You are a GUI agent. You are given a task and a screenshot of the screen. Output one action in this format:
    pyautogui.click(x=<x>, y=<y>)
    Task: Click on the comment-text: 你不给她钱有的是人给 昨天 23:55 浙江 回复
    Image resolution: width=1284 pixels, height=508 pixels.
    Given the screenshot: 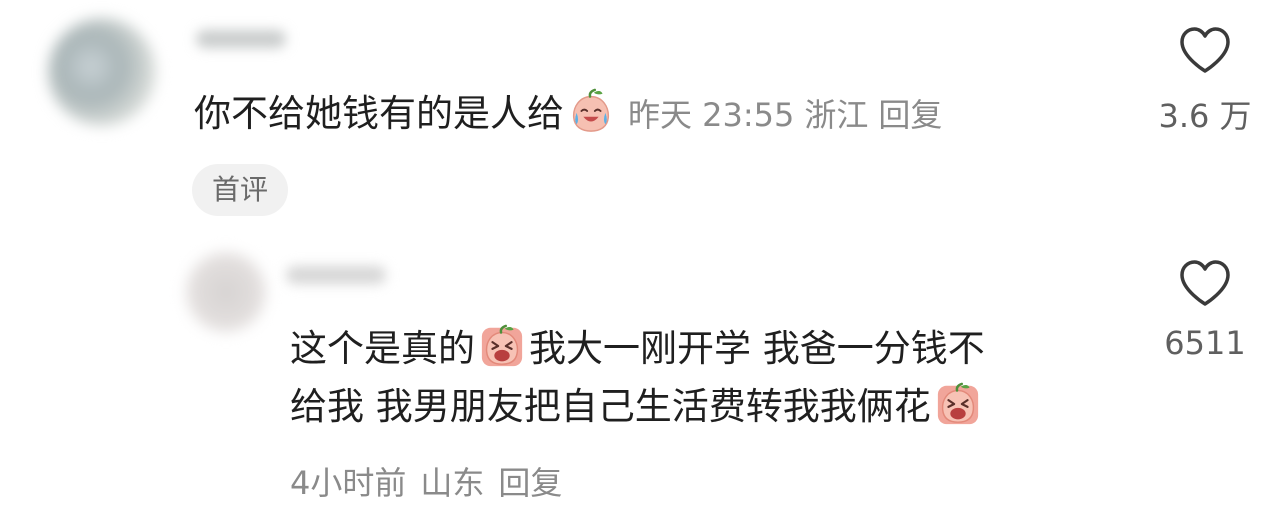 What is the action you would take?
    pyautogui.click(x=568, y=114)
    